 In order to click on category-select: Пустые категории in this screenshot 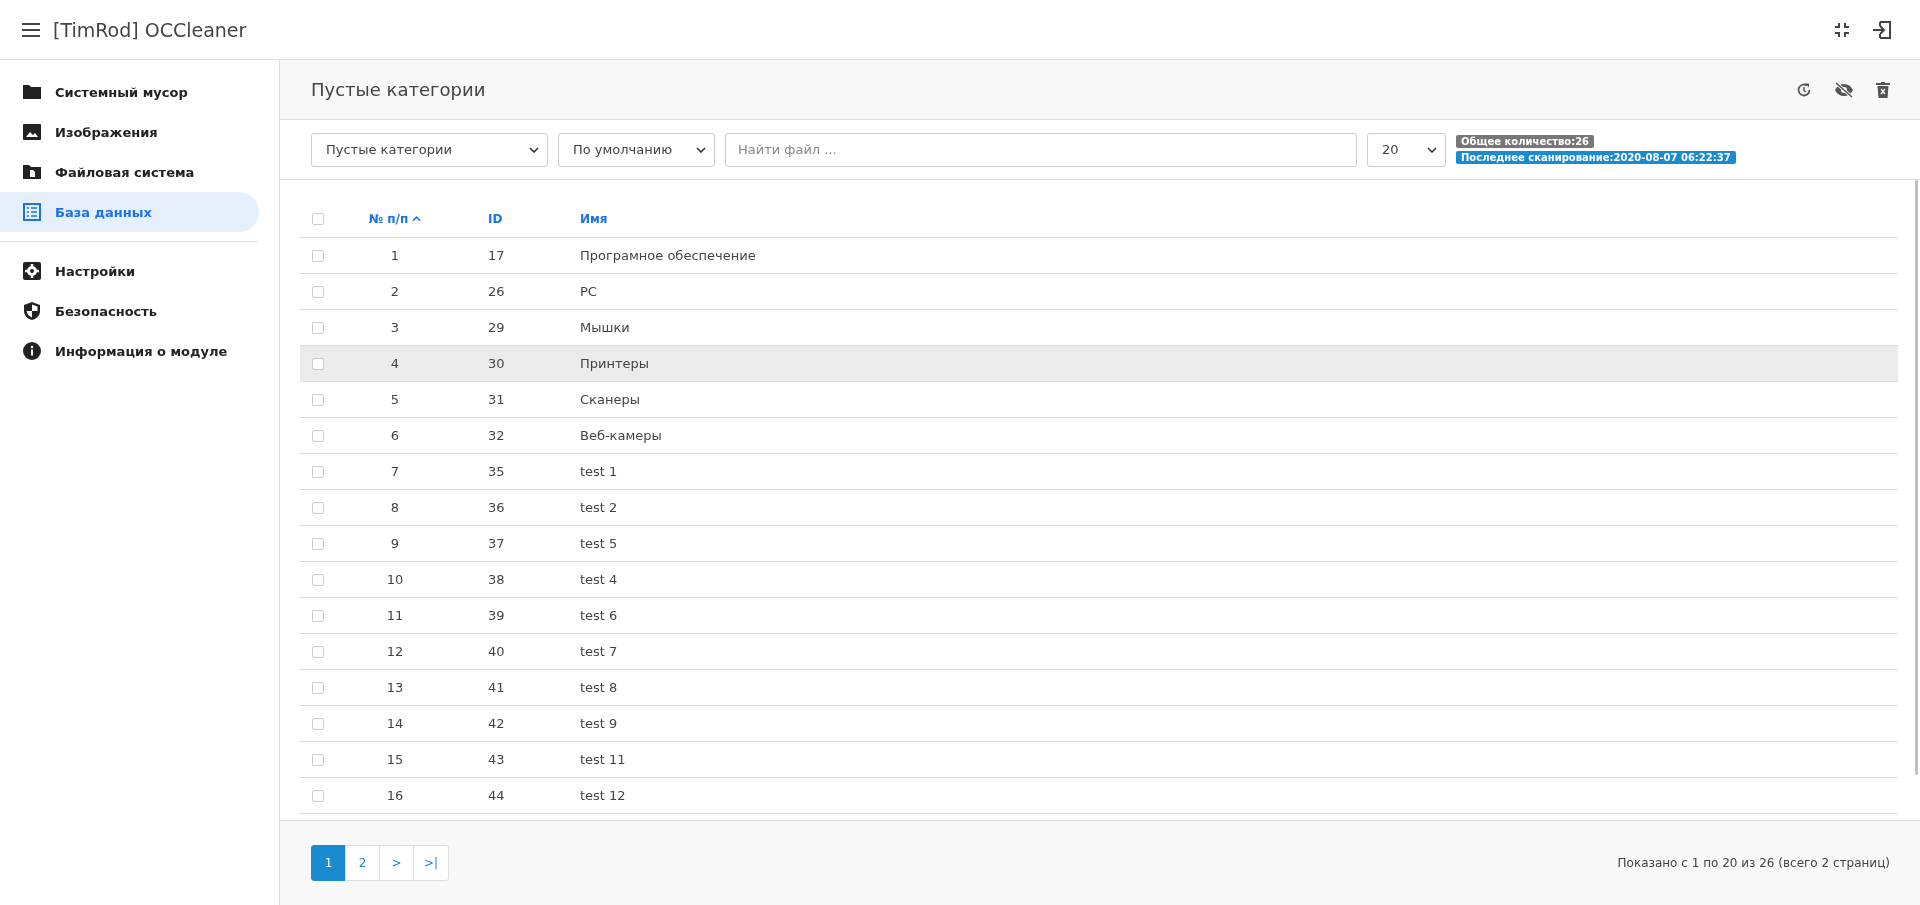, I will do `click(429, 149)`.